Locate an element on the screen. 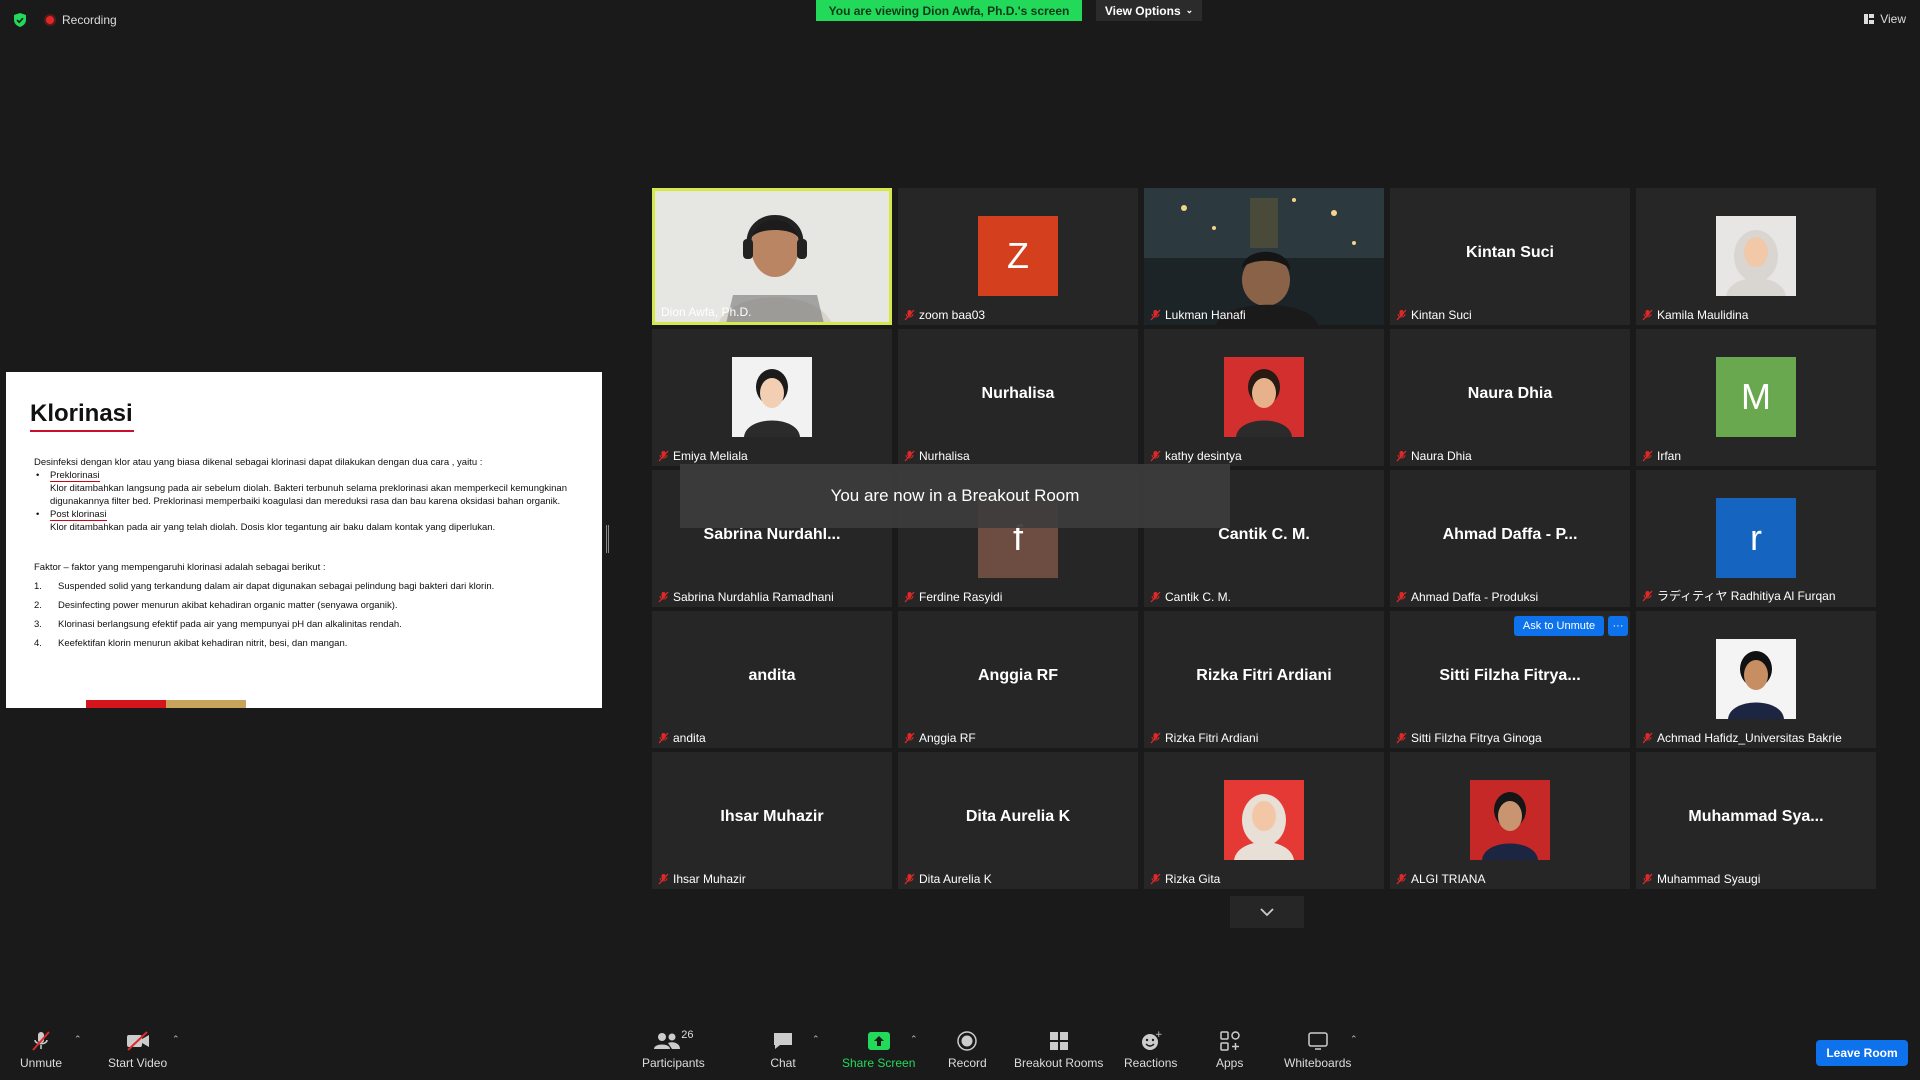 This screenshot has width=1920, height=1080. participant-tile: Kamila Maulidina is located at coordinates (1756, 256).